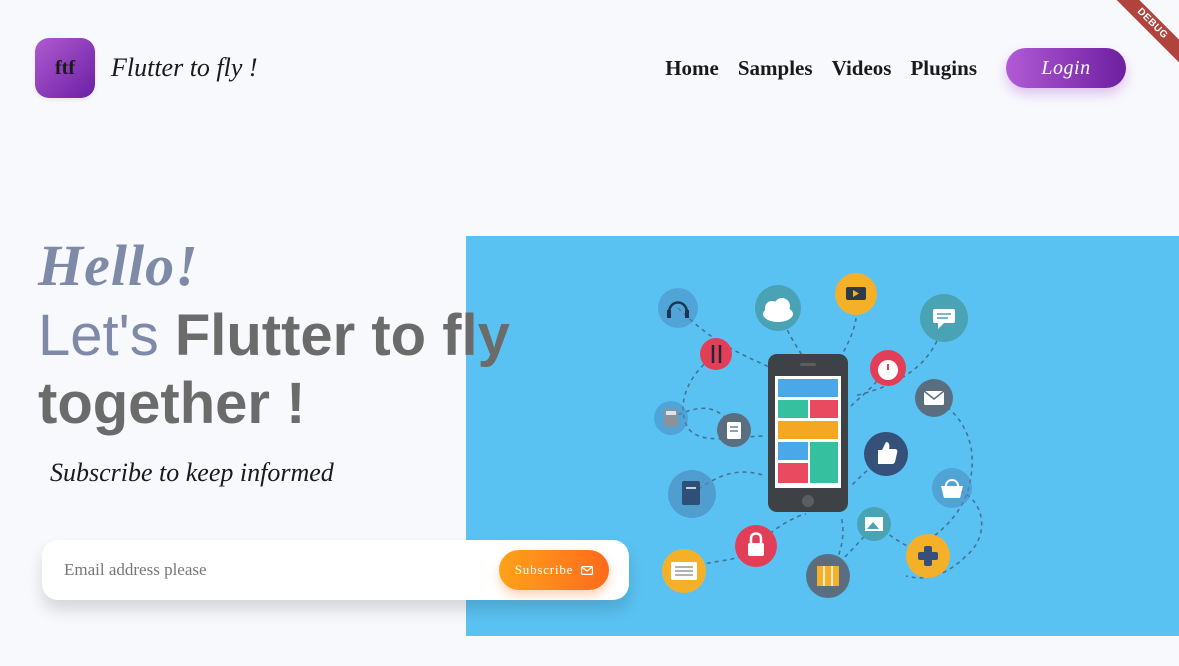  Describe the element at coordinates (856, 294) in the screenshot. I see `video-icon` at that location.